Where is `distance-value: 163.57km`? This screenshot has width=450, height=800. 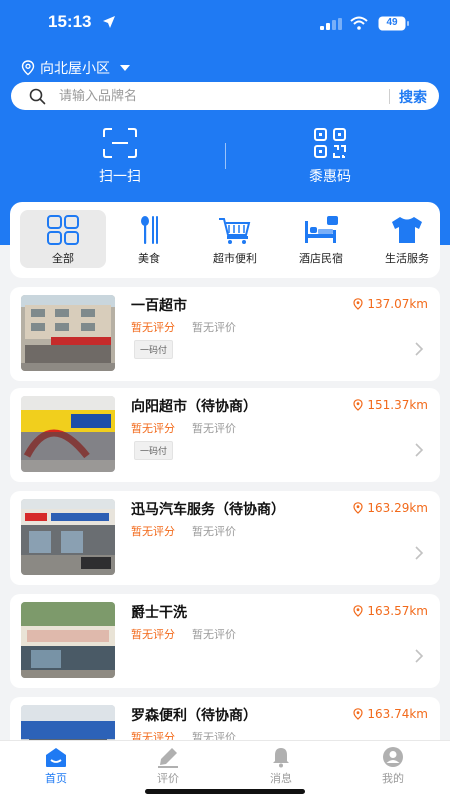 distance-value: 163.57km is located at coordinates (397, 611).